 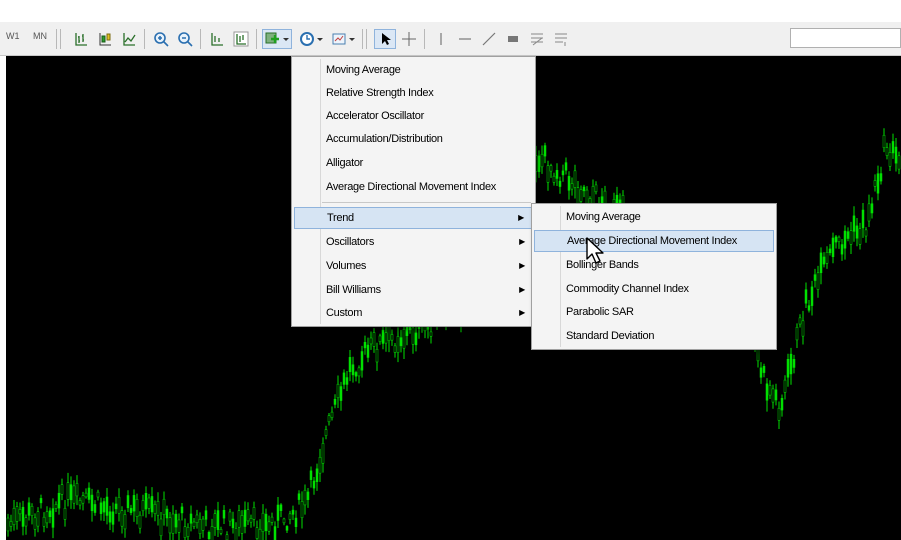 What do you see at coordinates (312, 39) in the screenshot?
I see `periodicity-icon` at bounding box center [312, 39].